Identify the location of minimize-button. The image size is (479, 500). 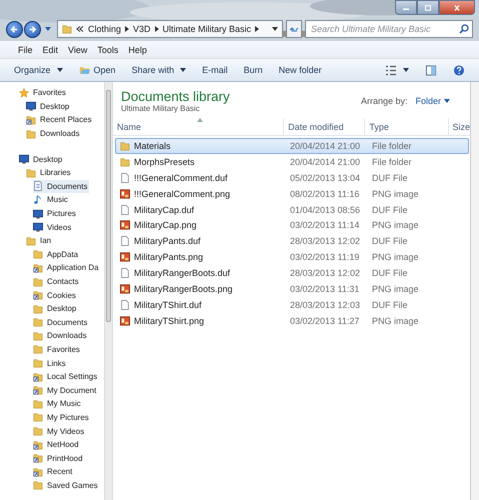
(406, 7).